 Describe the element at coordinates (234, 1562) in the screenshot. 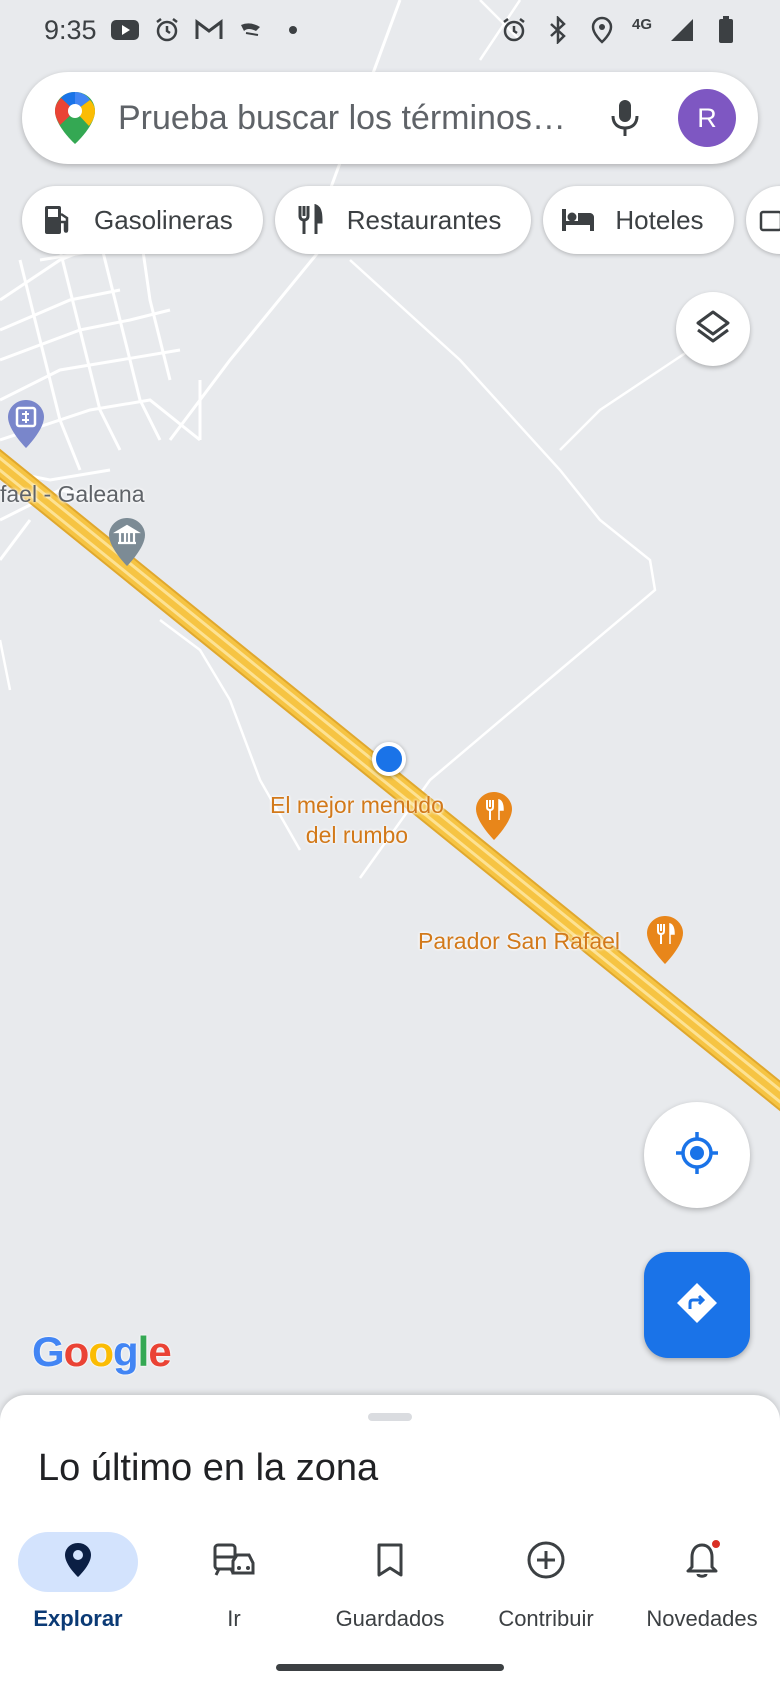

I see `commute-icon` at that location.